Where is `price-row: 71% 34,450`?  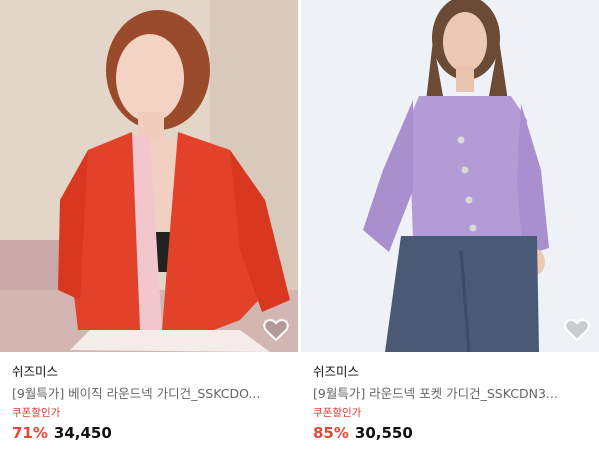
price-row: 71% 34,450 is located at coordinates (155, 433).